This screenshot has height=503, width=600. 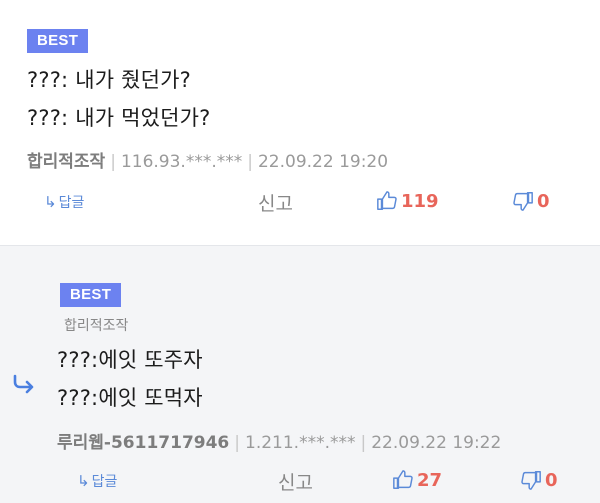 I want to click on timestamp: 22.09.22 19:20, so click(x=323, y=162).